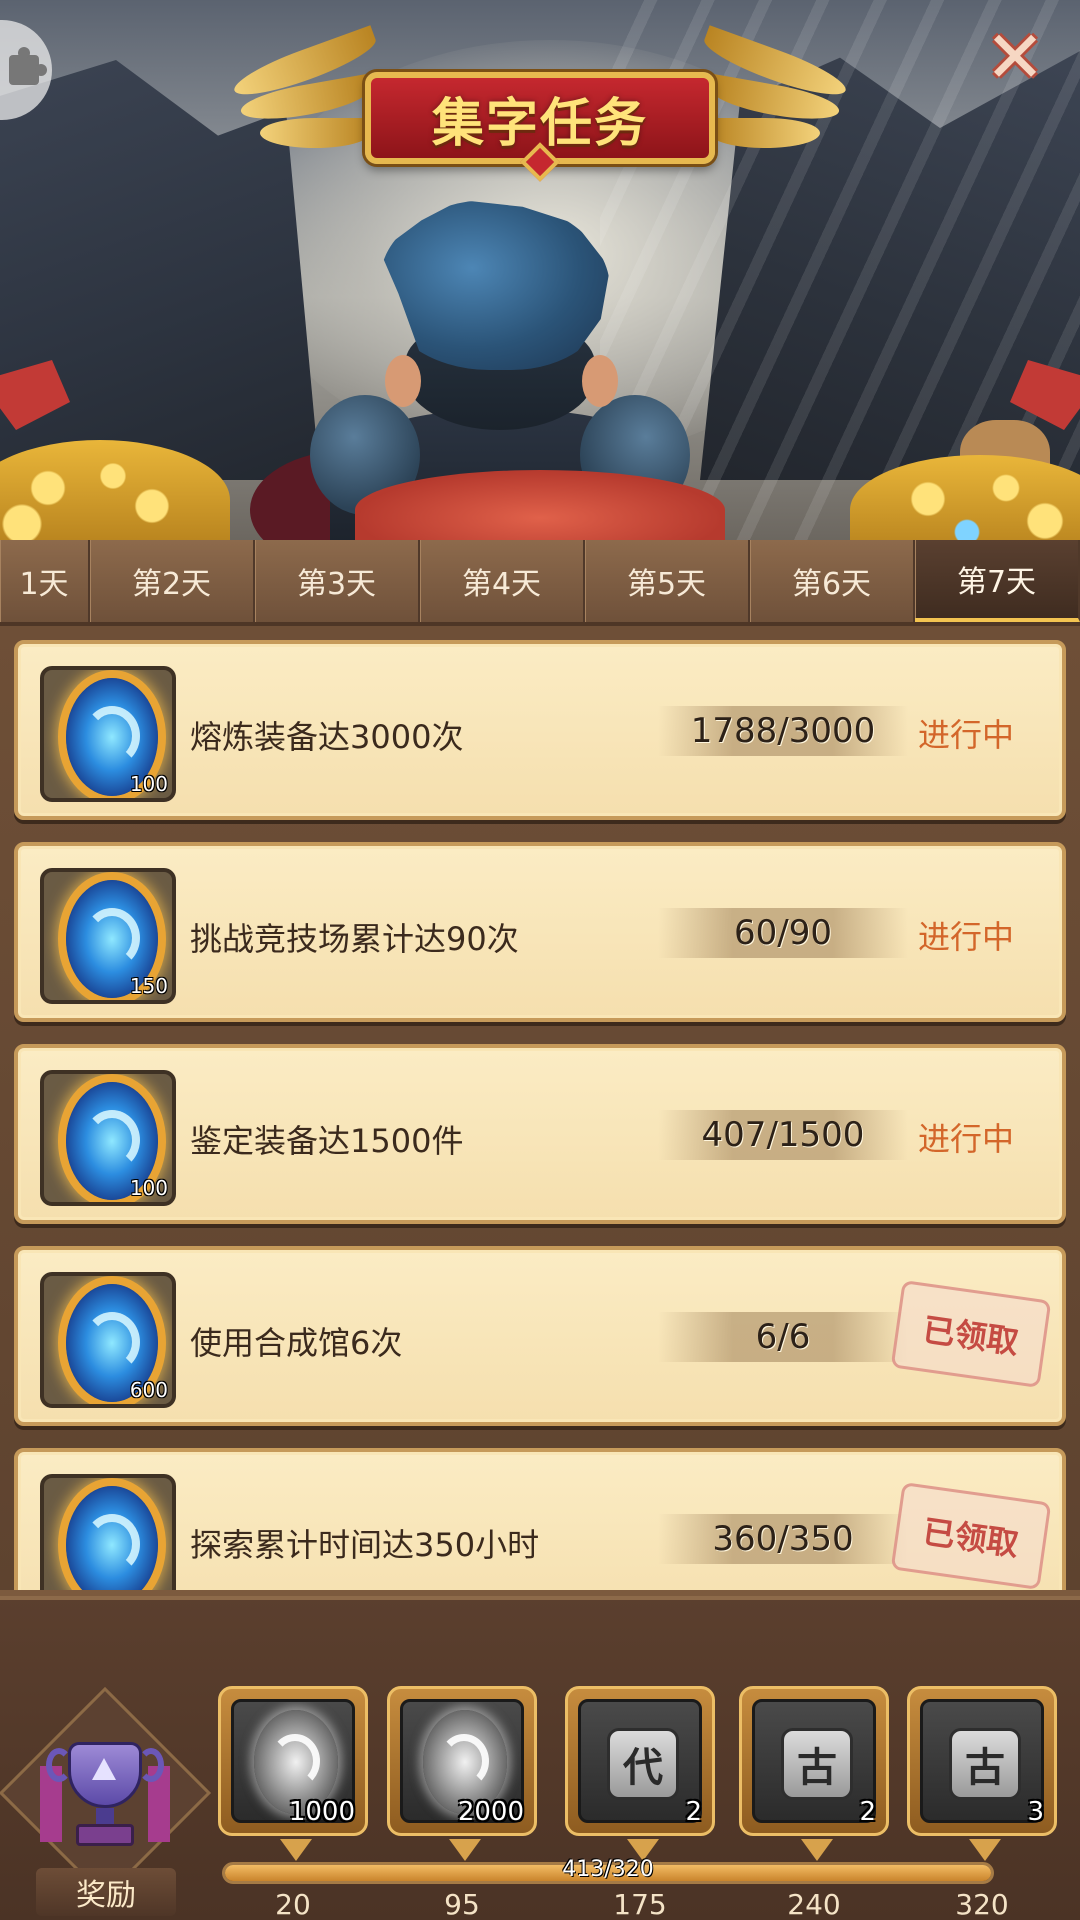 This screenshot has height=1920, width=1080. I want to click on reward-item: 2000, so click(462, 1773).